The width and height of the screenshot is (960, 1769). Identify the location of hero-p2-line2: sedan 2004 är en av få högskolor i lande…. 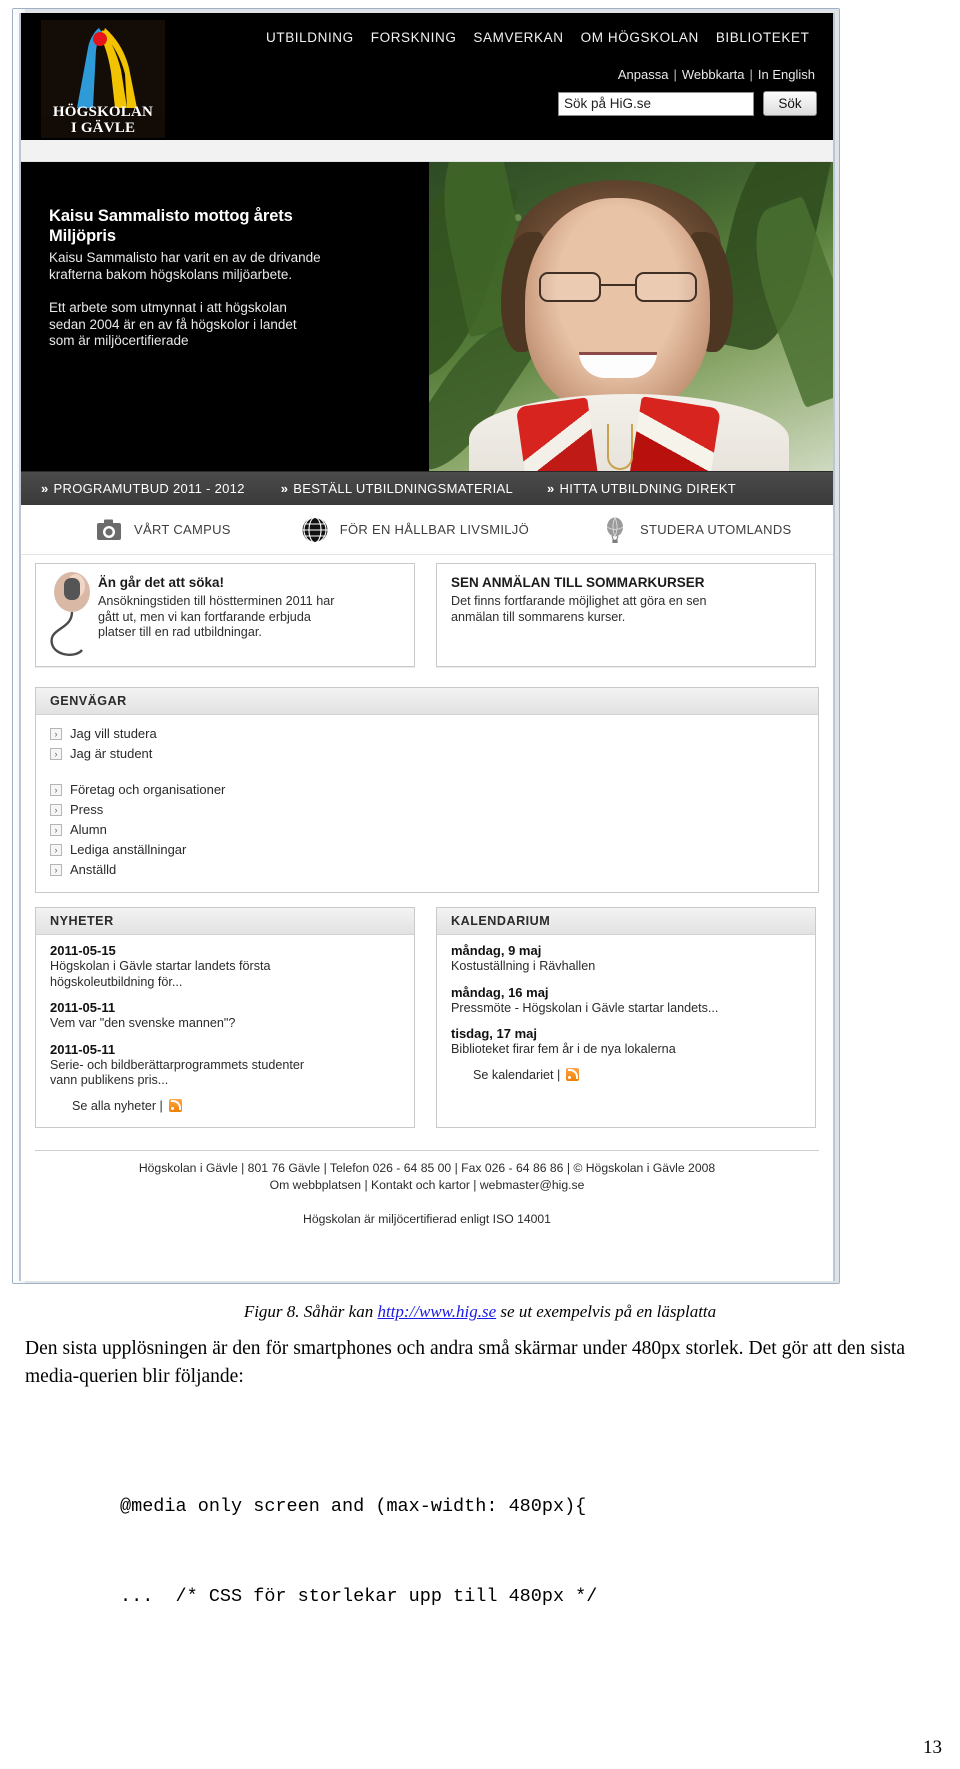
(173, 324).